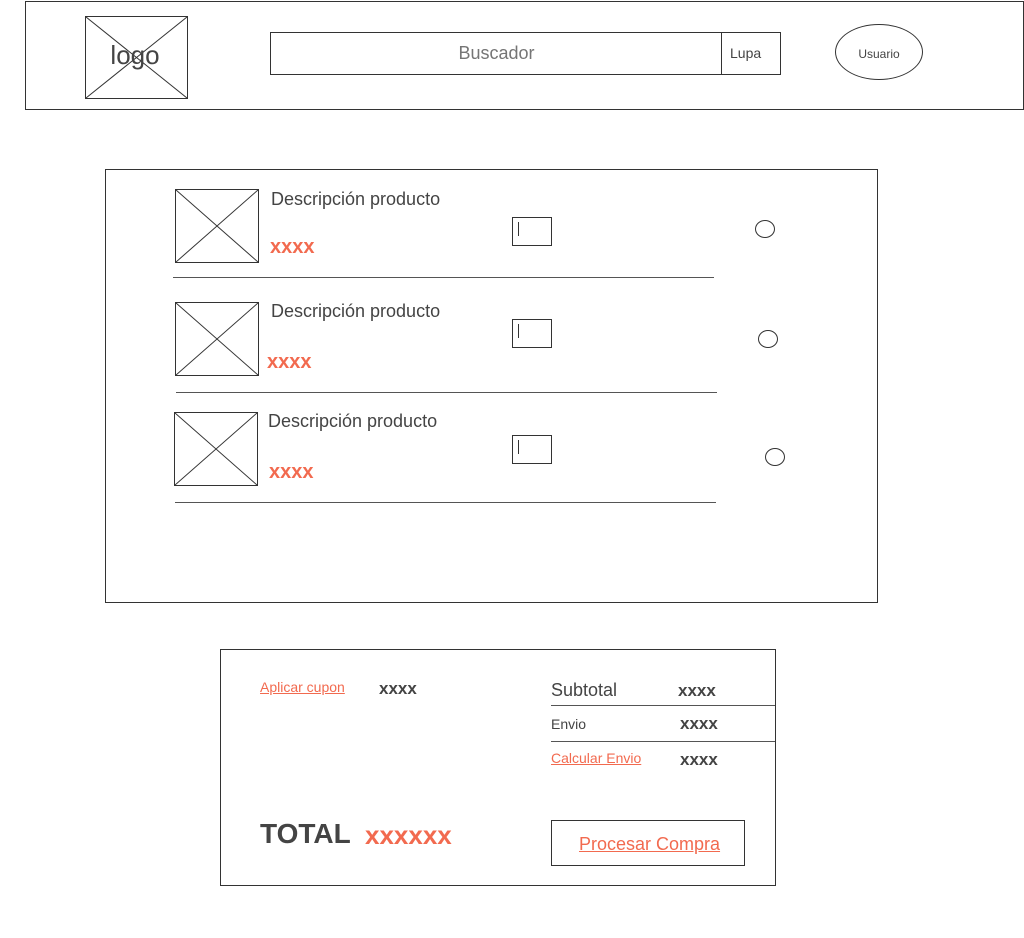 This screenshot has width=1024, height=938. What do you see at coordinates (305, 833) in the screenshot?
I see `total-label: TOTAL` at bounding box center [305, 833].